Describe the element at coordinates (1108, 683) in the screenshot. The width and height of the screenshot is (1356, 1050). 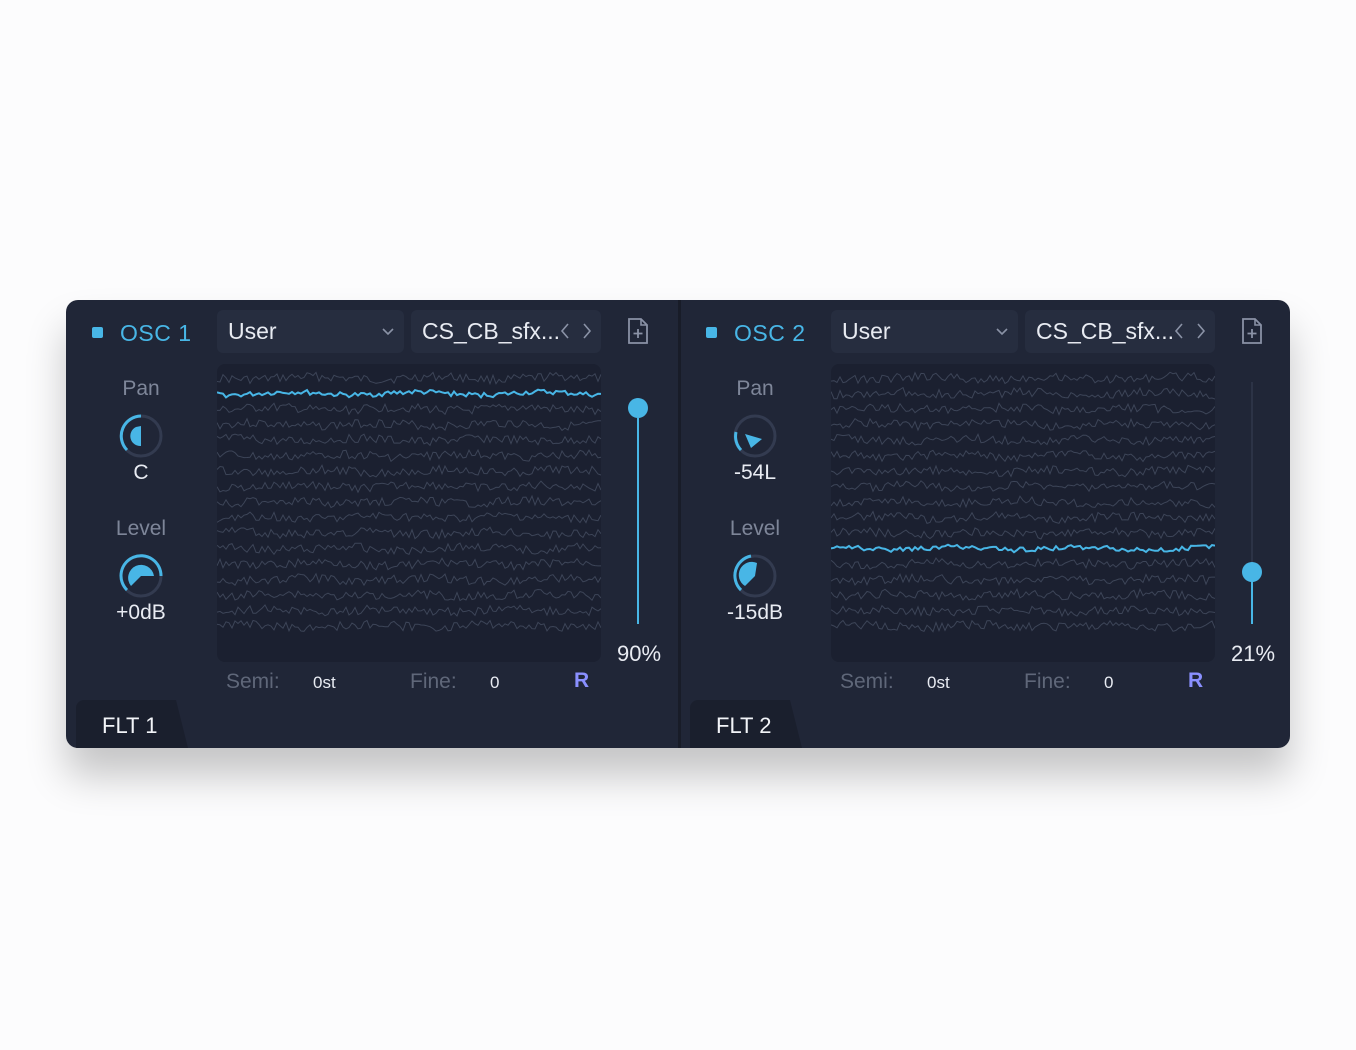
I see `osc2-fine-value: 0` at that location.